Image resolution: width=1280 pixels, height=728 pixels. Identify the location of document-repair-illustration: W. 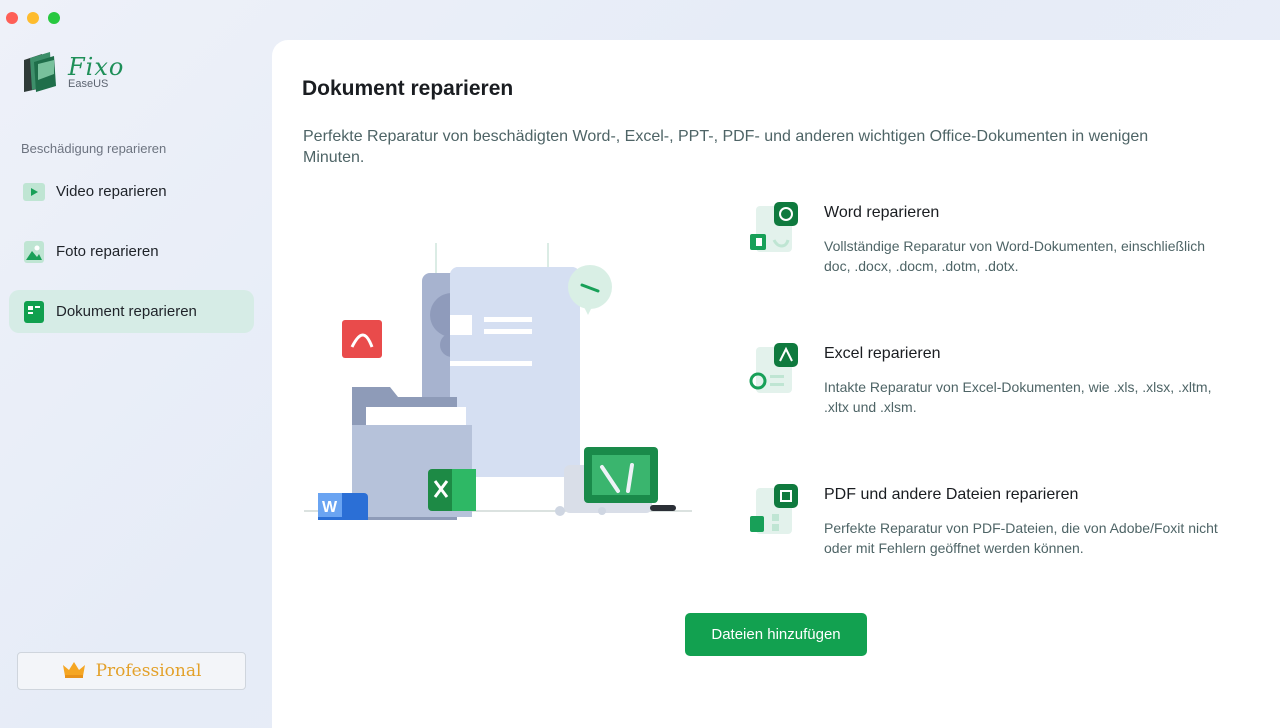
(498, 384).